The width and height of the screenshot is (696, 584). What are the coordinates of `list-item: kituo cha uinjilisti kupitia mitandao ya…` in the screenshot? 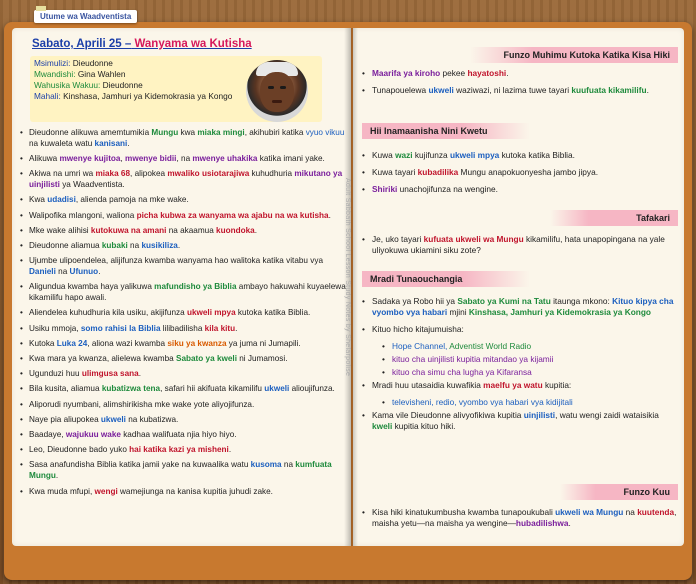 It's located at (531, 359).